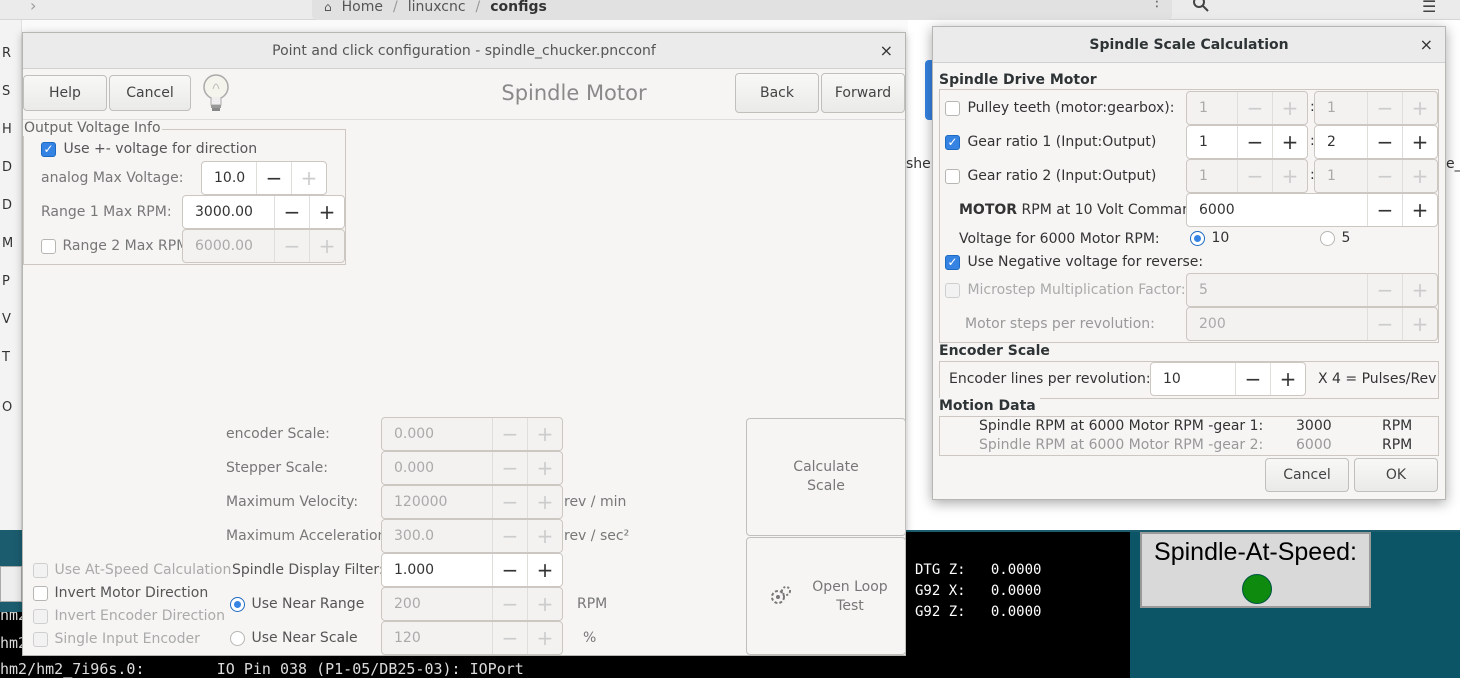  I want to click on gear1-b-spin: 2 − +, so click(1376, 142).